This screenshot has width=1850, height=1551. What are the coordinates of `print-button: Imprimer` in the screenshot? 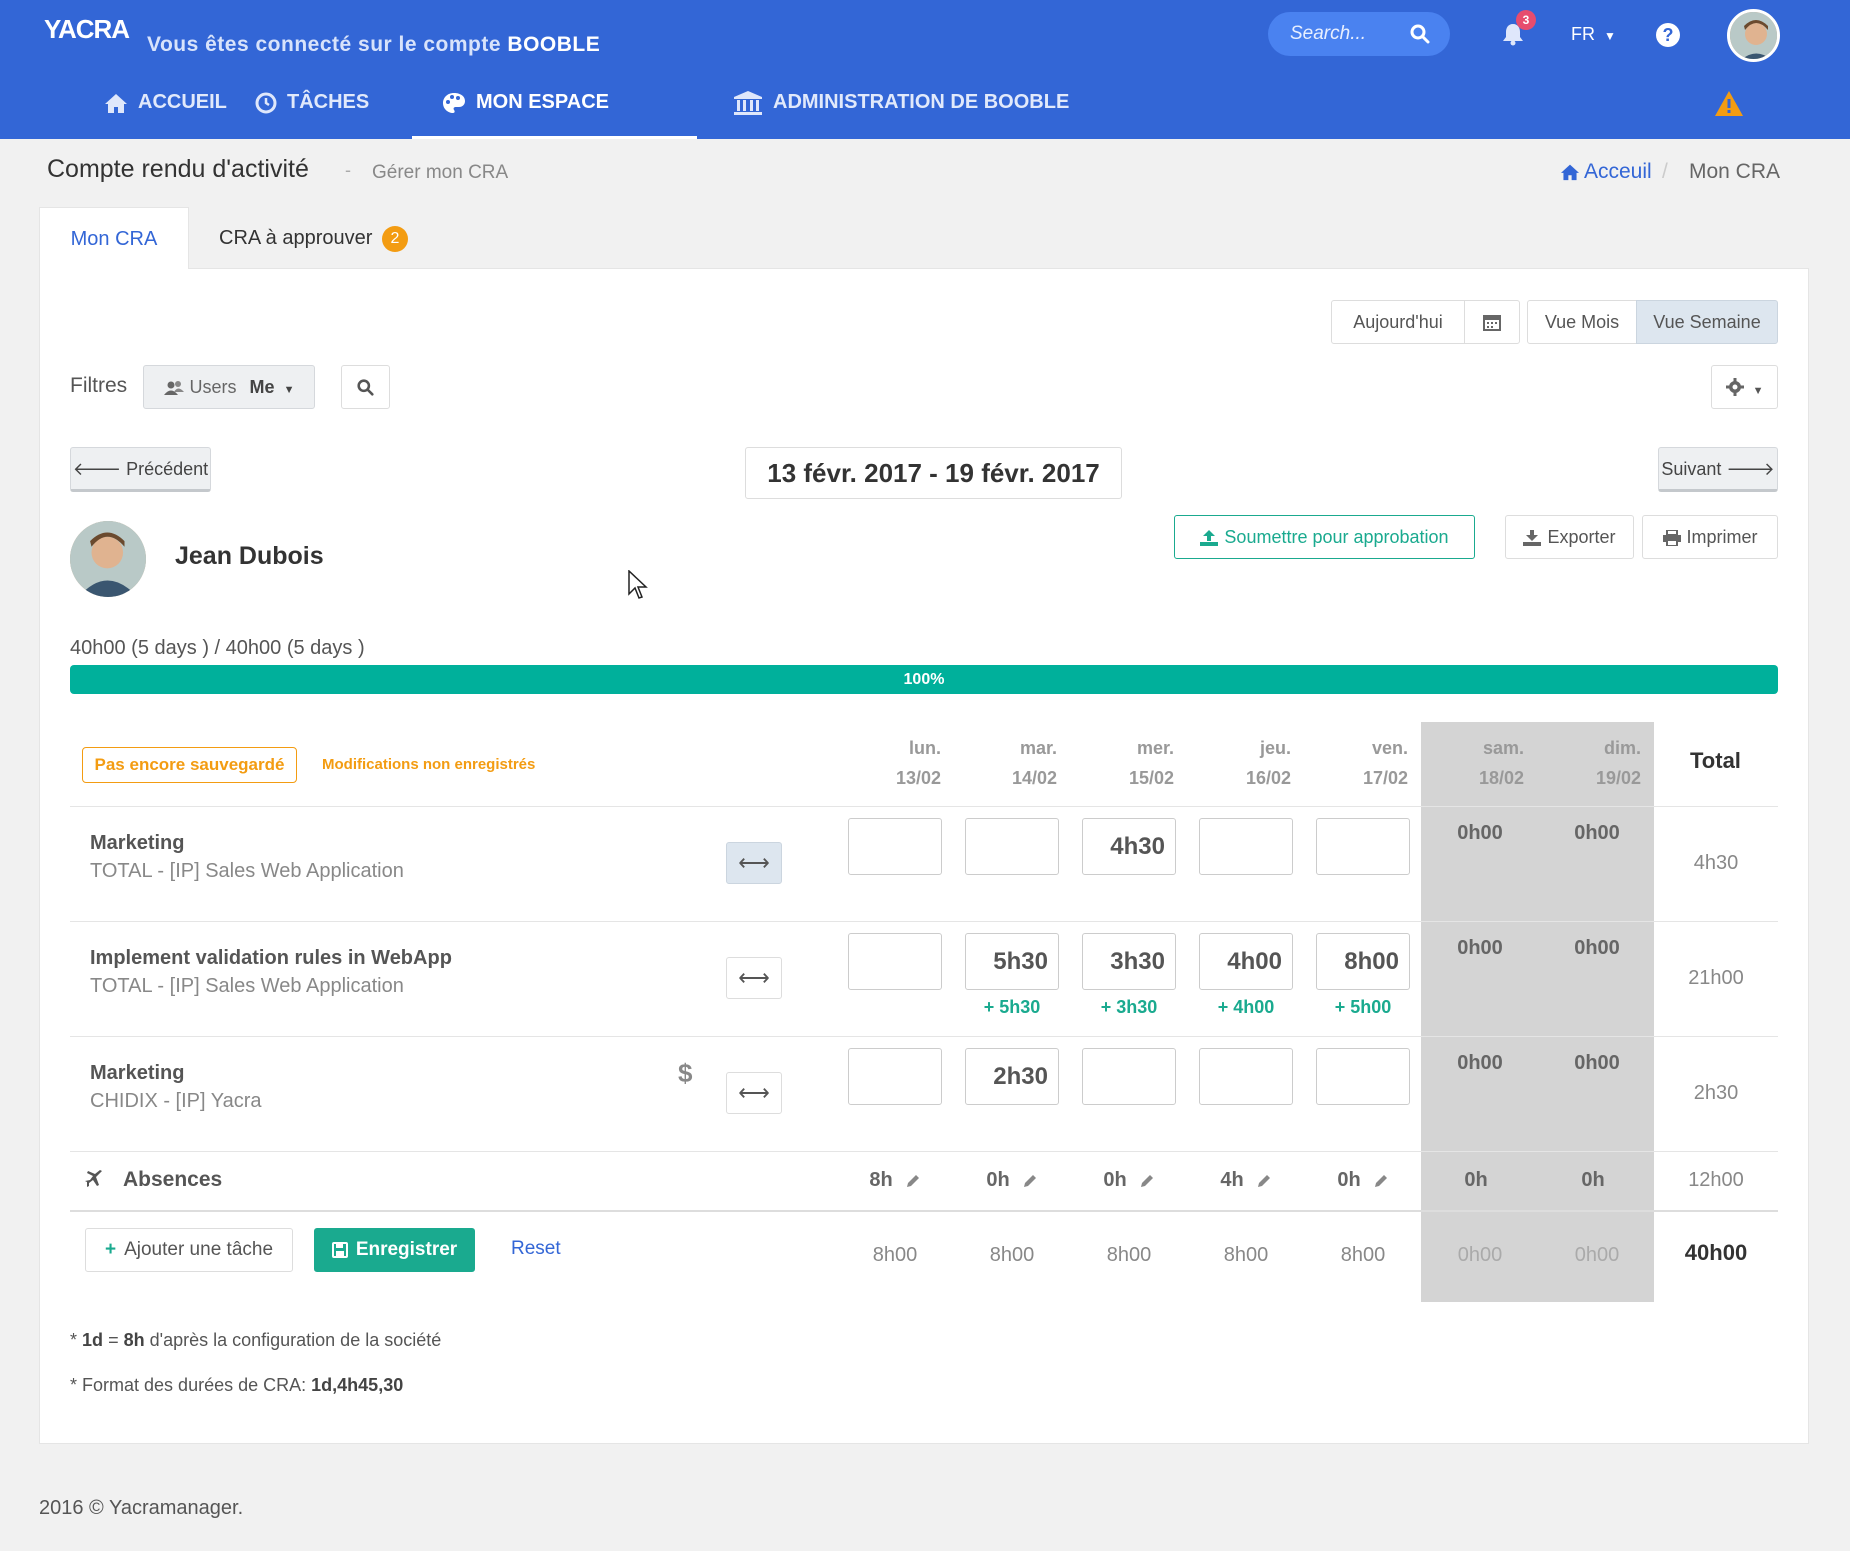 It's located at (1710, 537).